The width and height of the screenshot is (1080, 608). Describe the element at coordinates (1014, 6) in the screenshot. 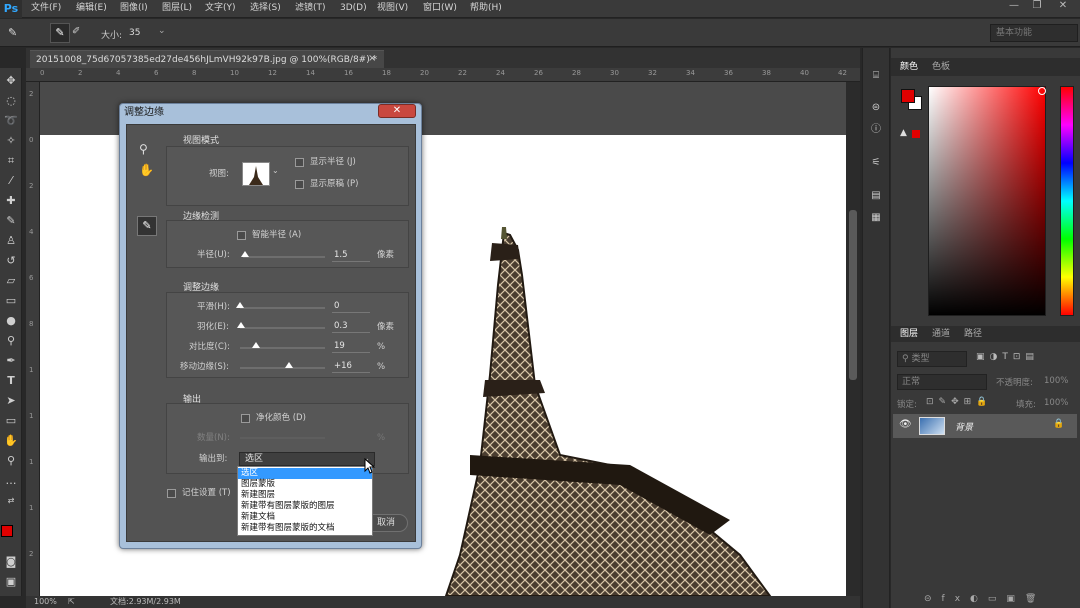

I see `minimize-button: —` at that location.